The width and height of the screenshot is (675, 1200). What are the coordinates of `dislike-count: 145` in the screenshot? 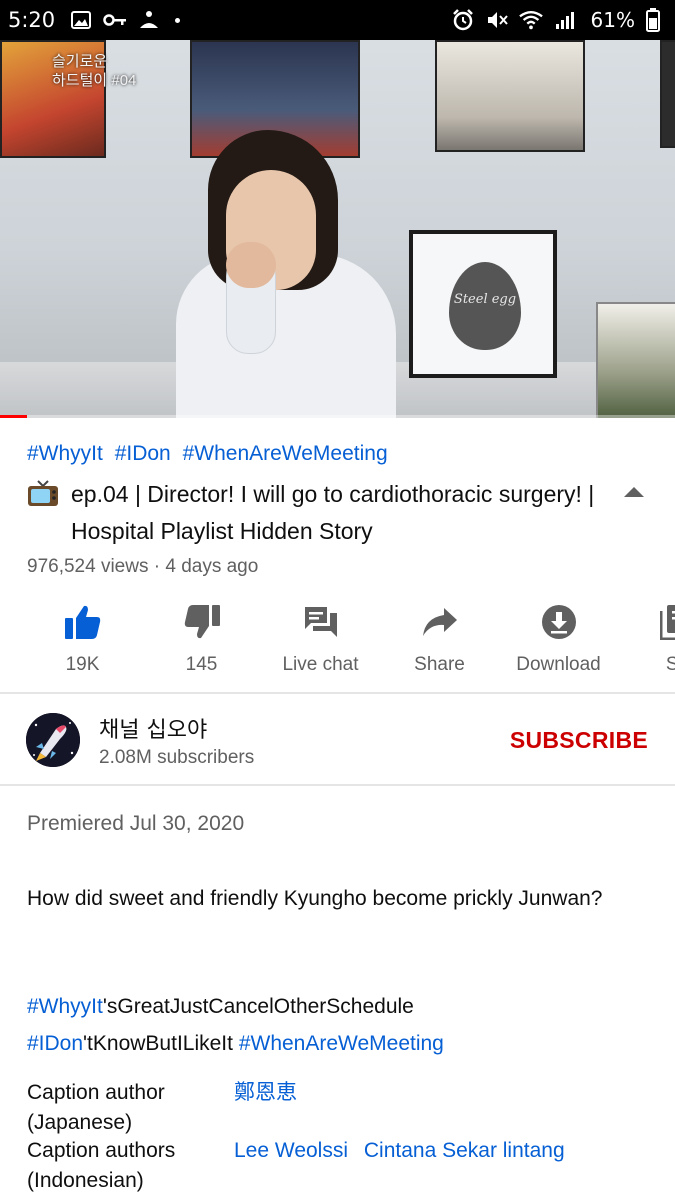 It's located at (201, 664).